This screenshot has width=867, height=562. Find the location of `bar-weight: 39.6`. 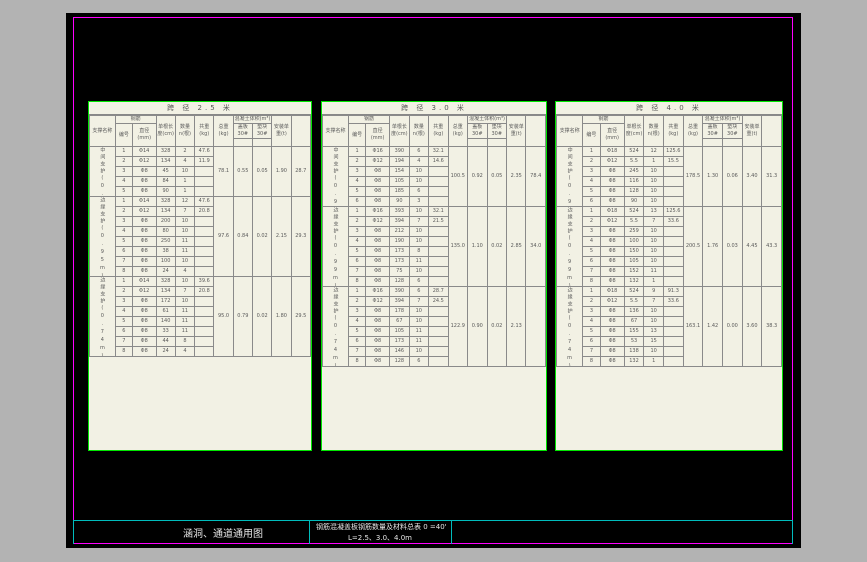

bar-weight: 39.6 is located at coordinates (204, 281).